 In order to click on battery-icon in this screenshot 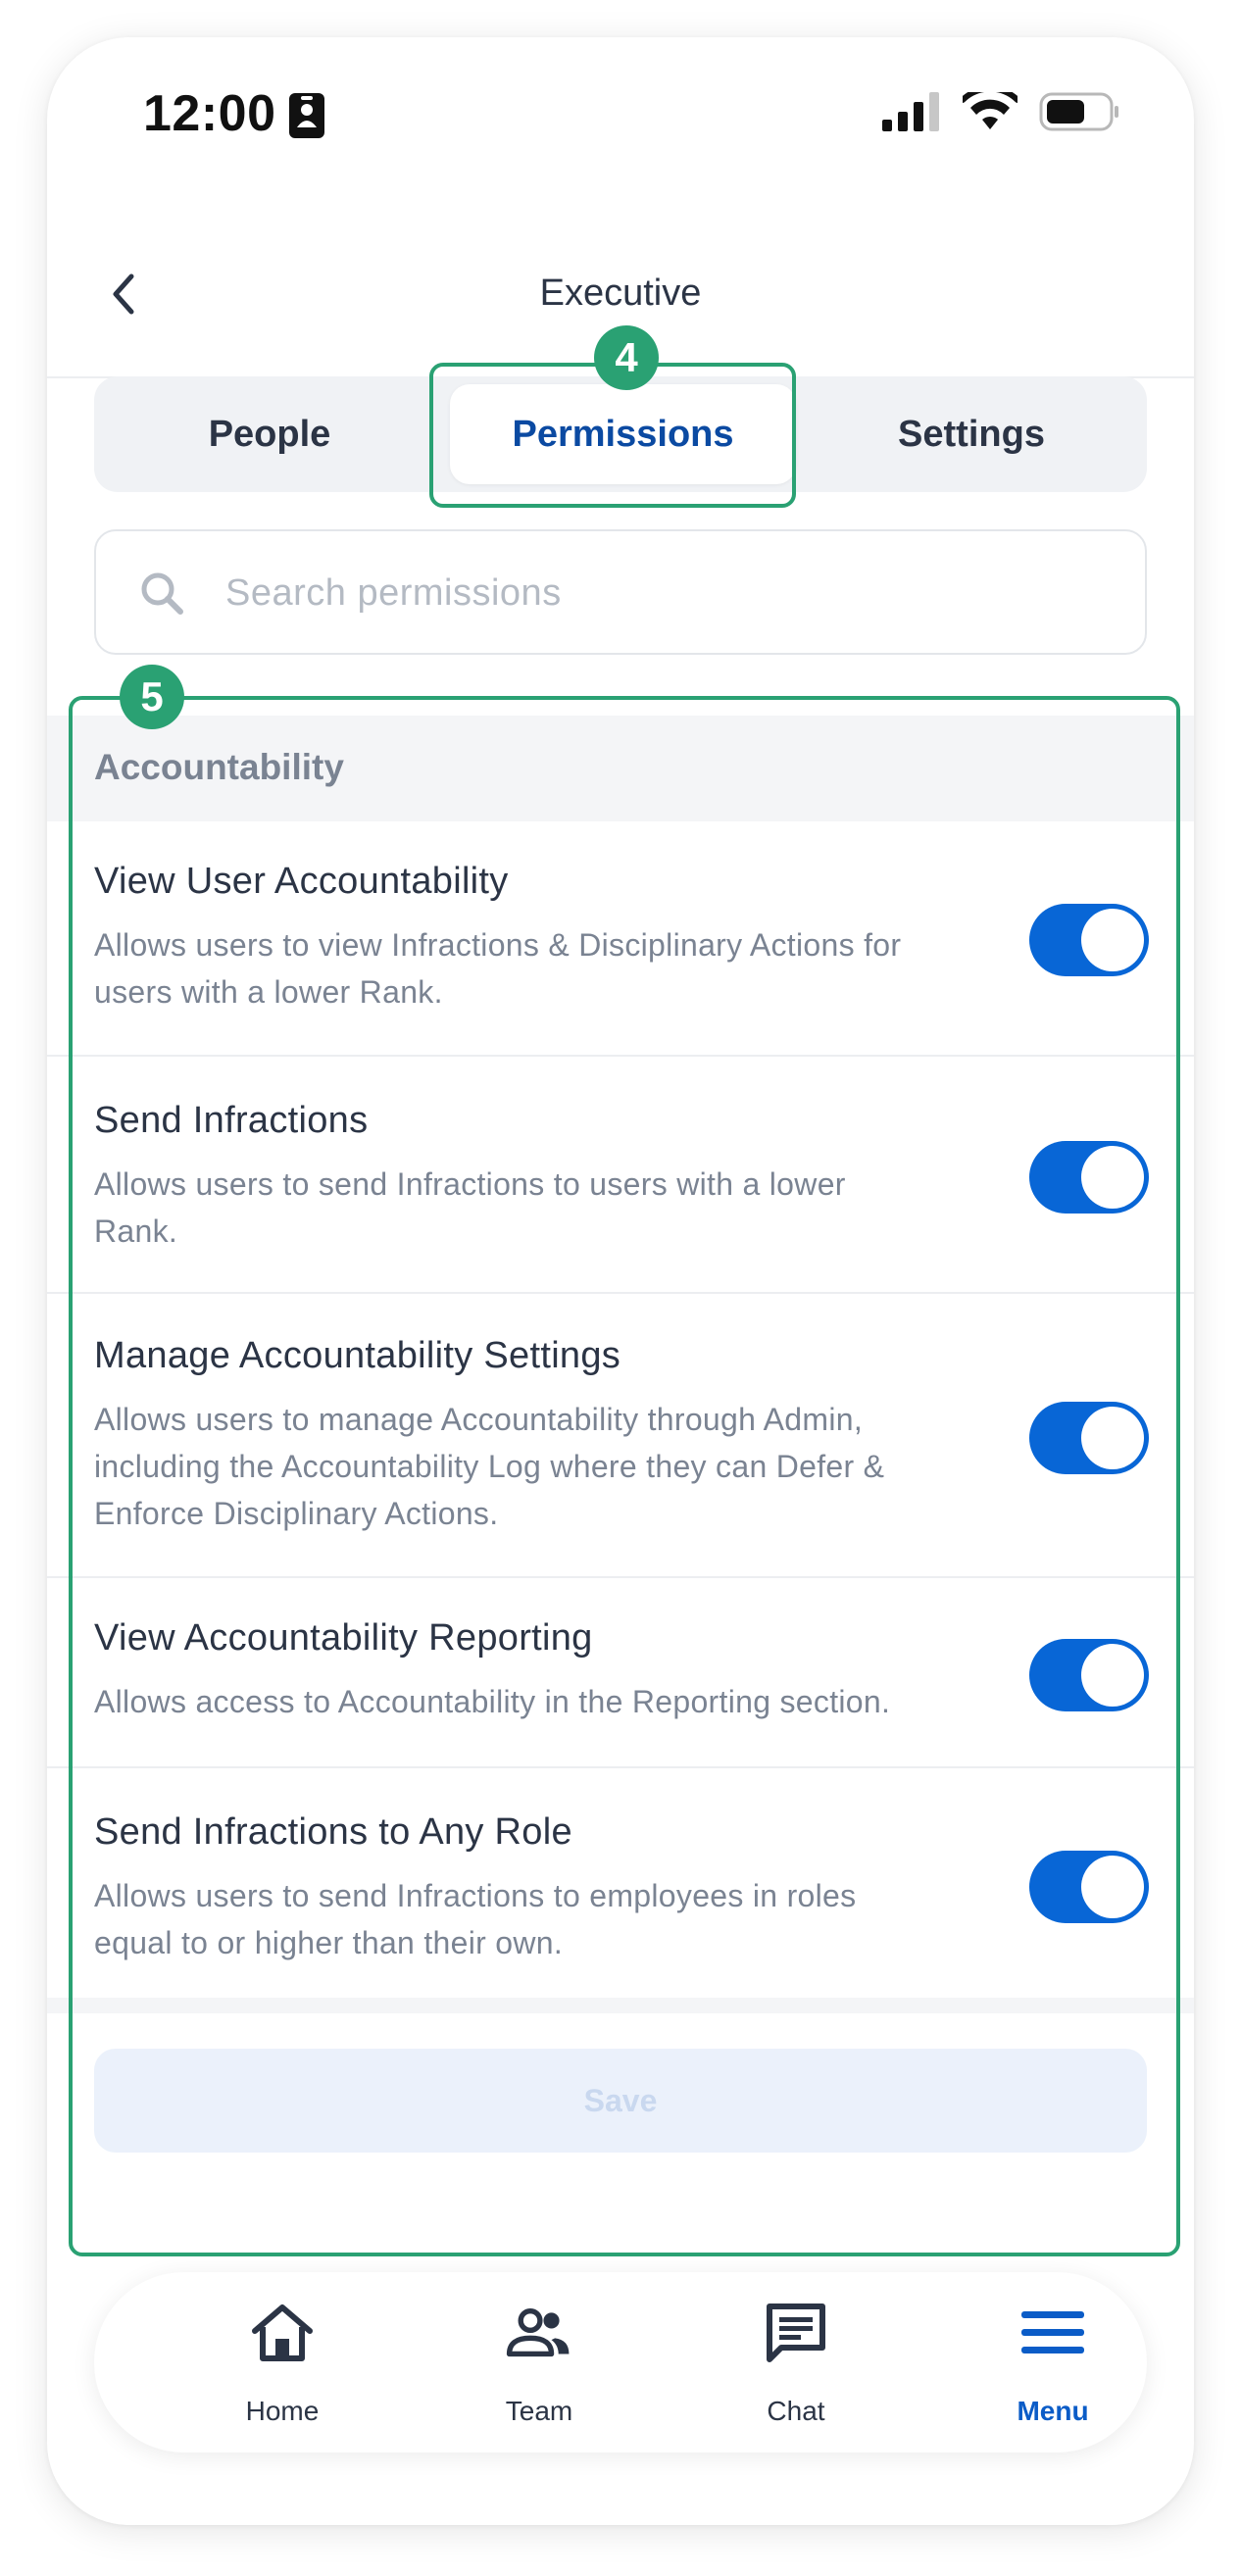, I will do `click(1079, 111)`.